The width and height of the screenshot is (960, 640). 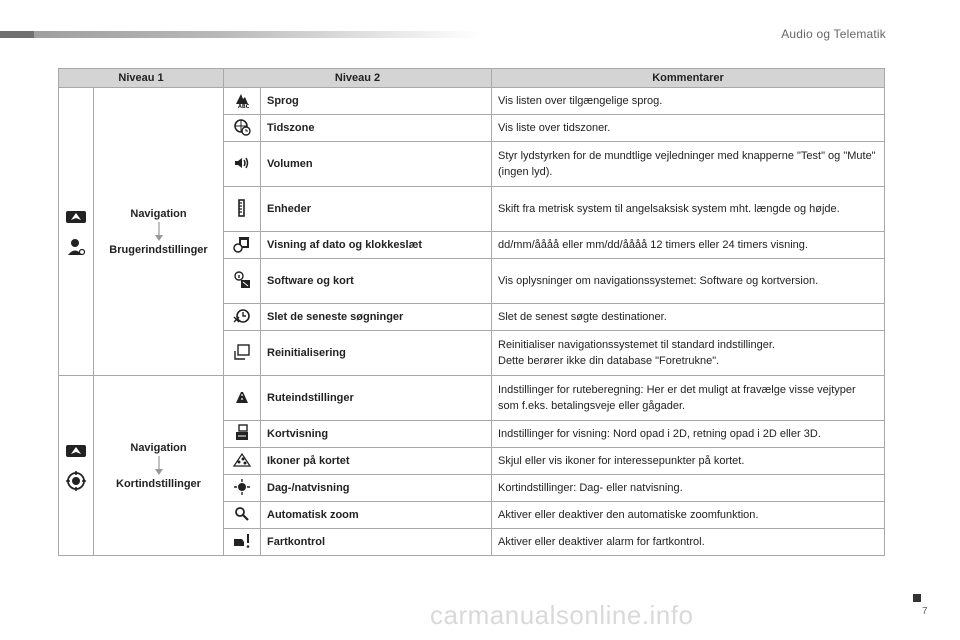 I want to click on group-label-cell: Navigation Brugerindstillinger, so click(x=158, y=231).